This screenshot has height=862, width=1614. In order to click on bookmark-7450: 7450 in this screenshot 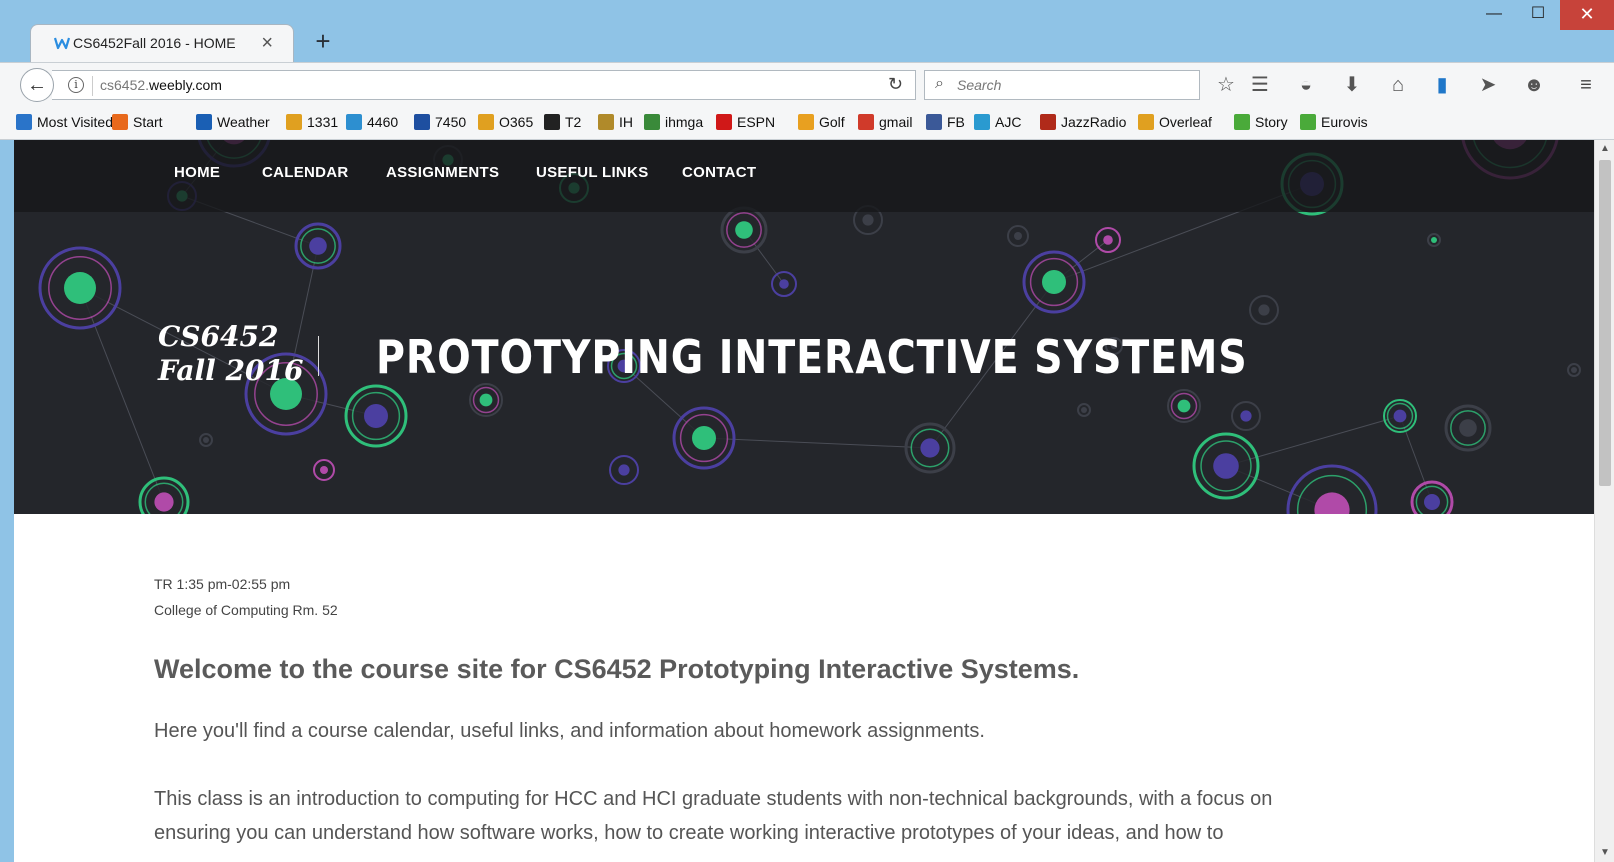, I will do `click(440, 124)`.